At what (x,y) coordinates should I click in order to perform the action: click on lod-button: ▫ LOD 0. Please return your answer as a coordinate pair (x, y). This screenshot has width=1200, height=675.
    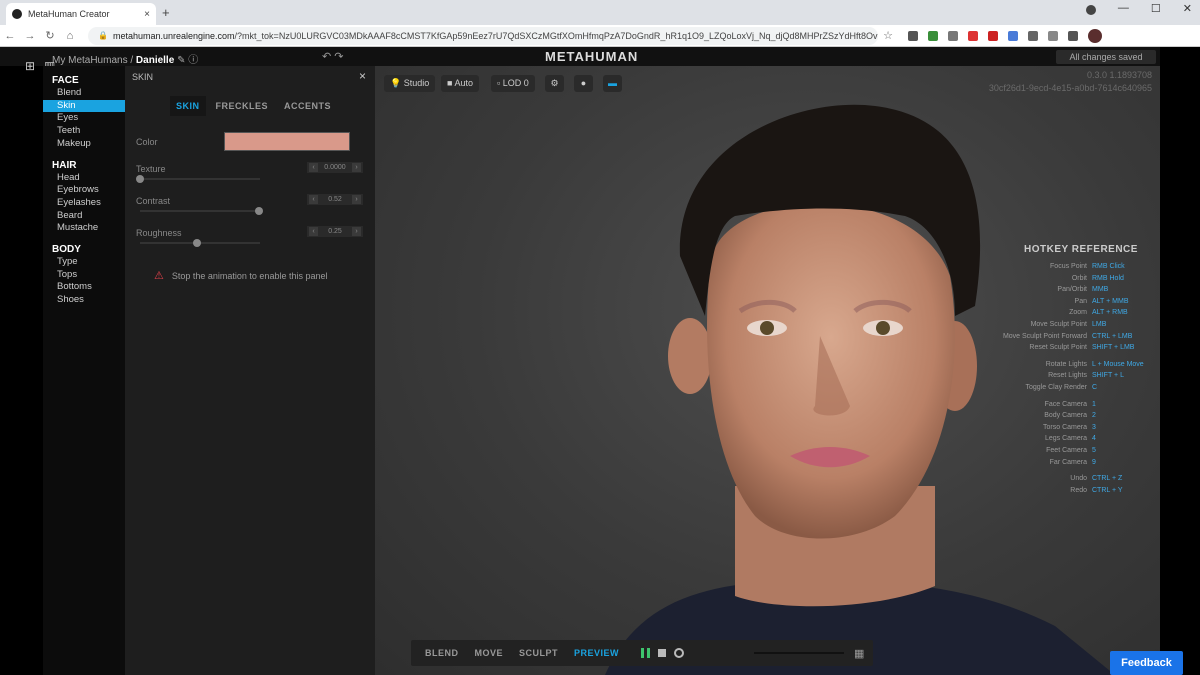
    Looking at the image, I should click on (513, 83).